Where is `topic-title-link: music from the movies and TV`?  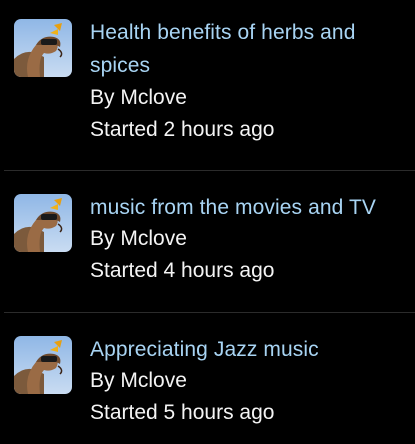 topic-title-link: music from the movies and TV is located at coordinates (250, 208).